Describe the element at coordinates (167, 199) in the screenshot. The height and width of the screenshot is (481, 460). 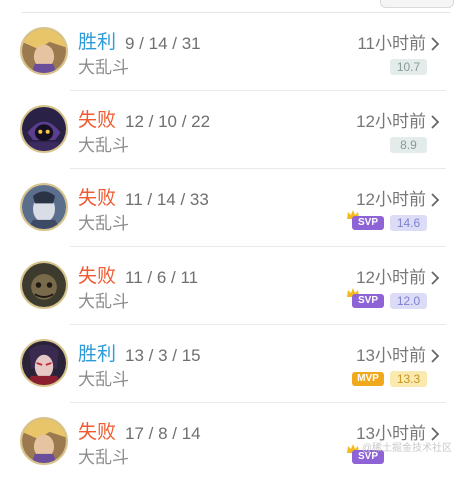
I see `match-kda: 11 / 14 / 33` at that location.